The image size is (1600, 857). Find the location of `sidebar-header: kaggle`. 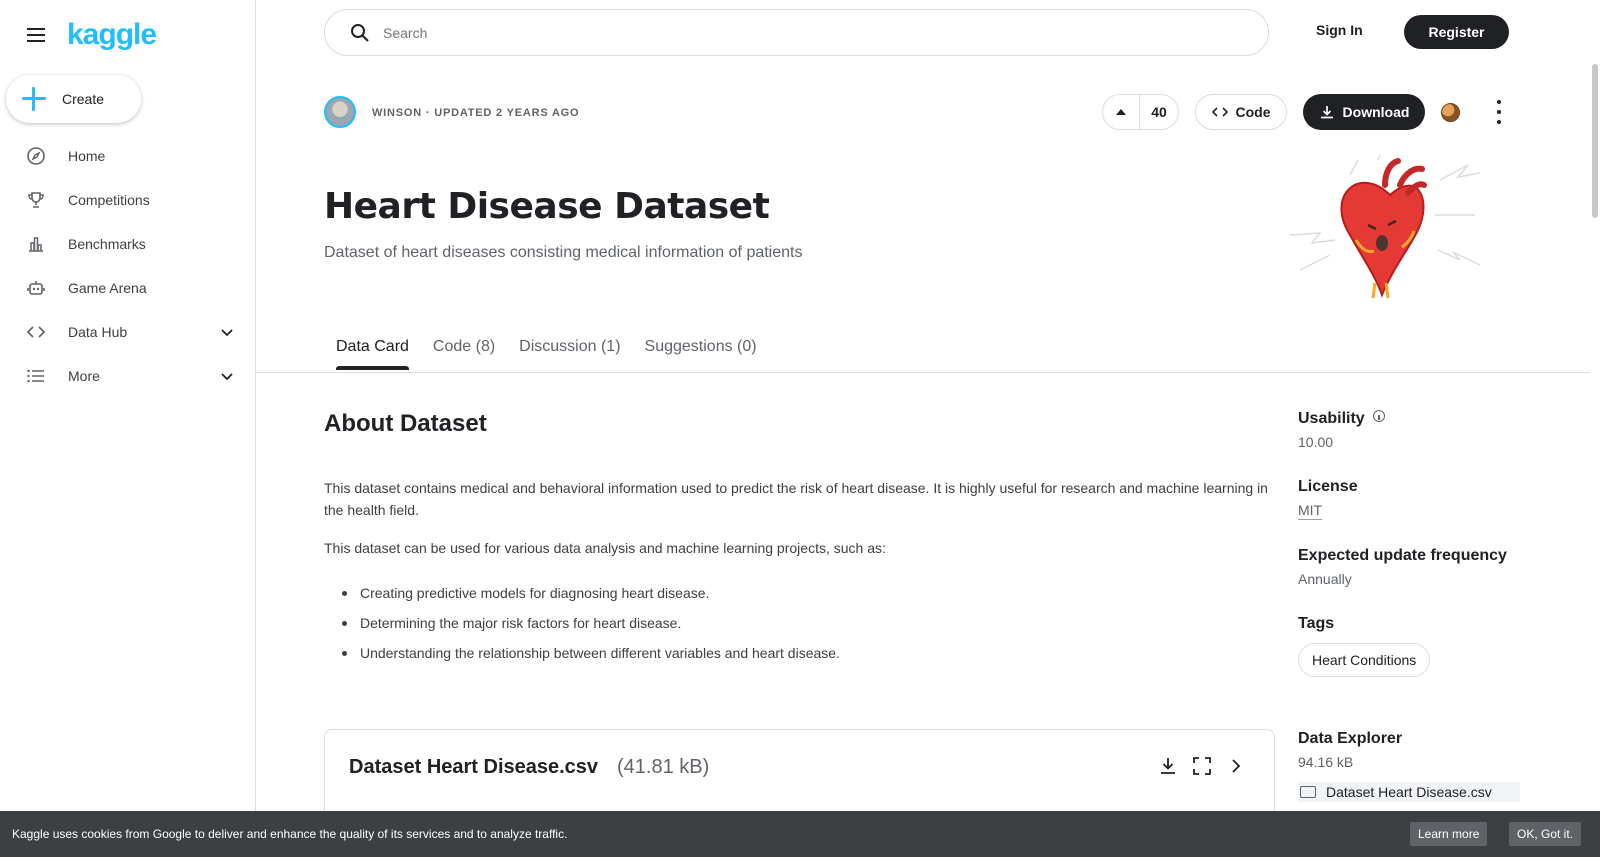

sidebar-header: kaggle is located at coordinates (90, 35).